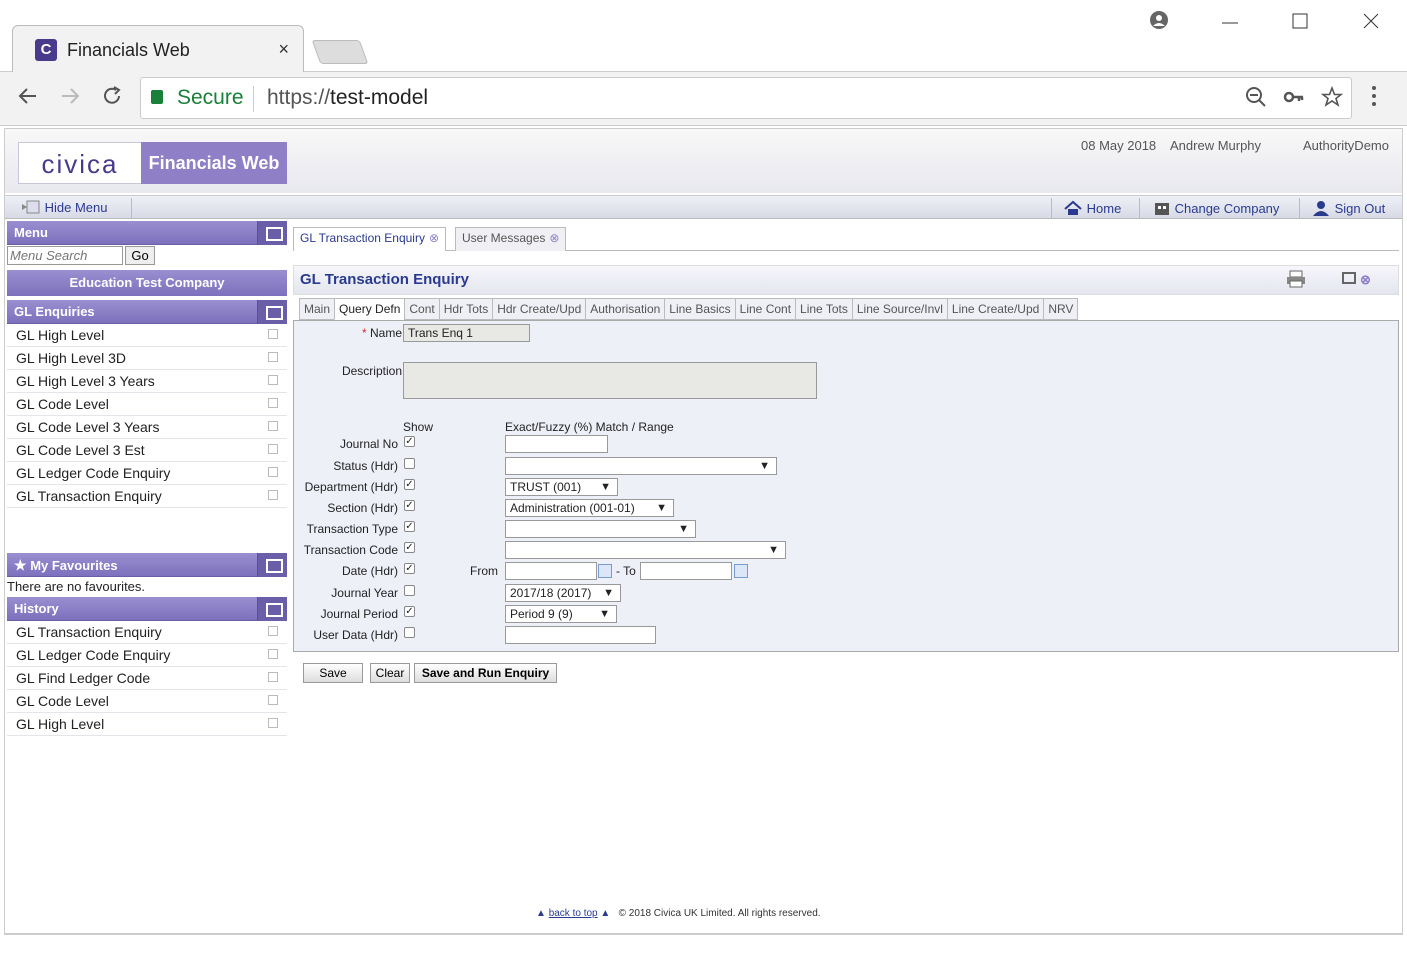  Describe the element at coordinates (409, 526) in the screenshot. I see `transaction-type-show-checkbox: ✓` at that location.